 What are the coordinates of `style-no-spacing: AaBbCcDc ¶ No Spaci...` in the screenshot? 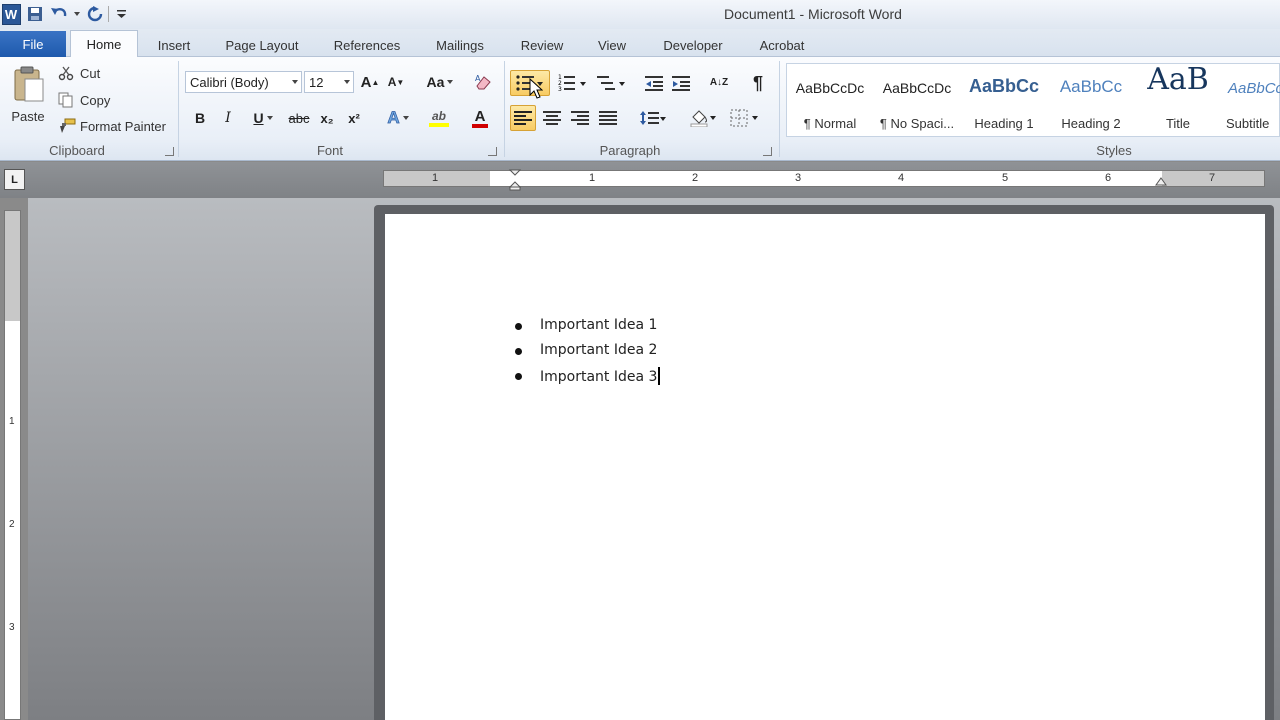 It's located at (917, 100).